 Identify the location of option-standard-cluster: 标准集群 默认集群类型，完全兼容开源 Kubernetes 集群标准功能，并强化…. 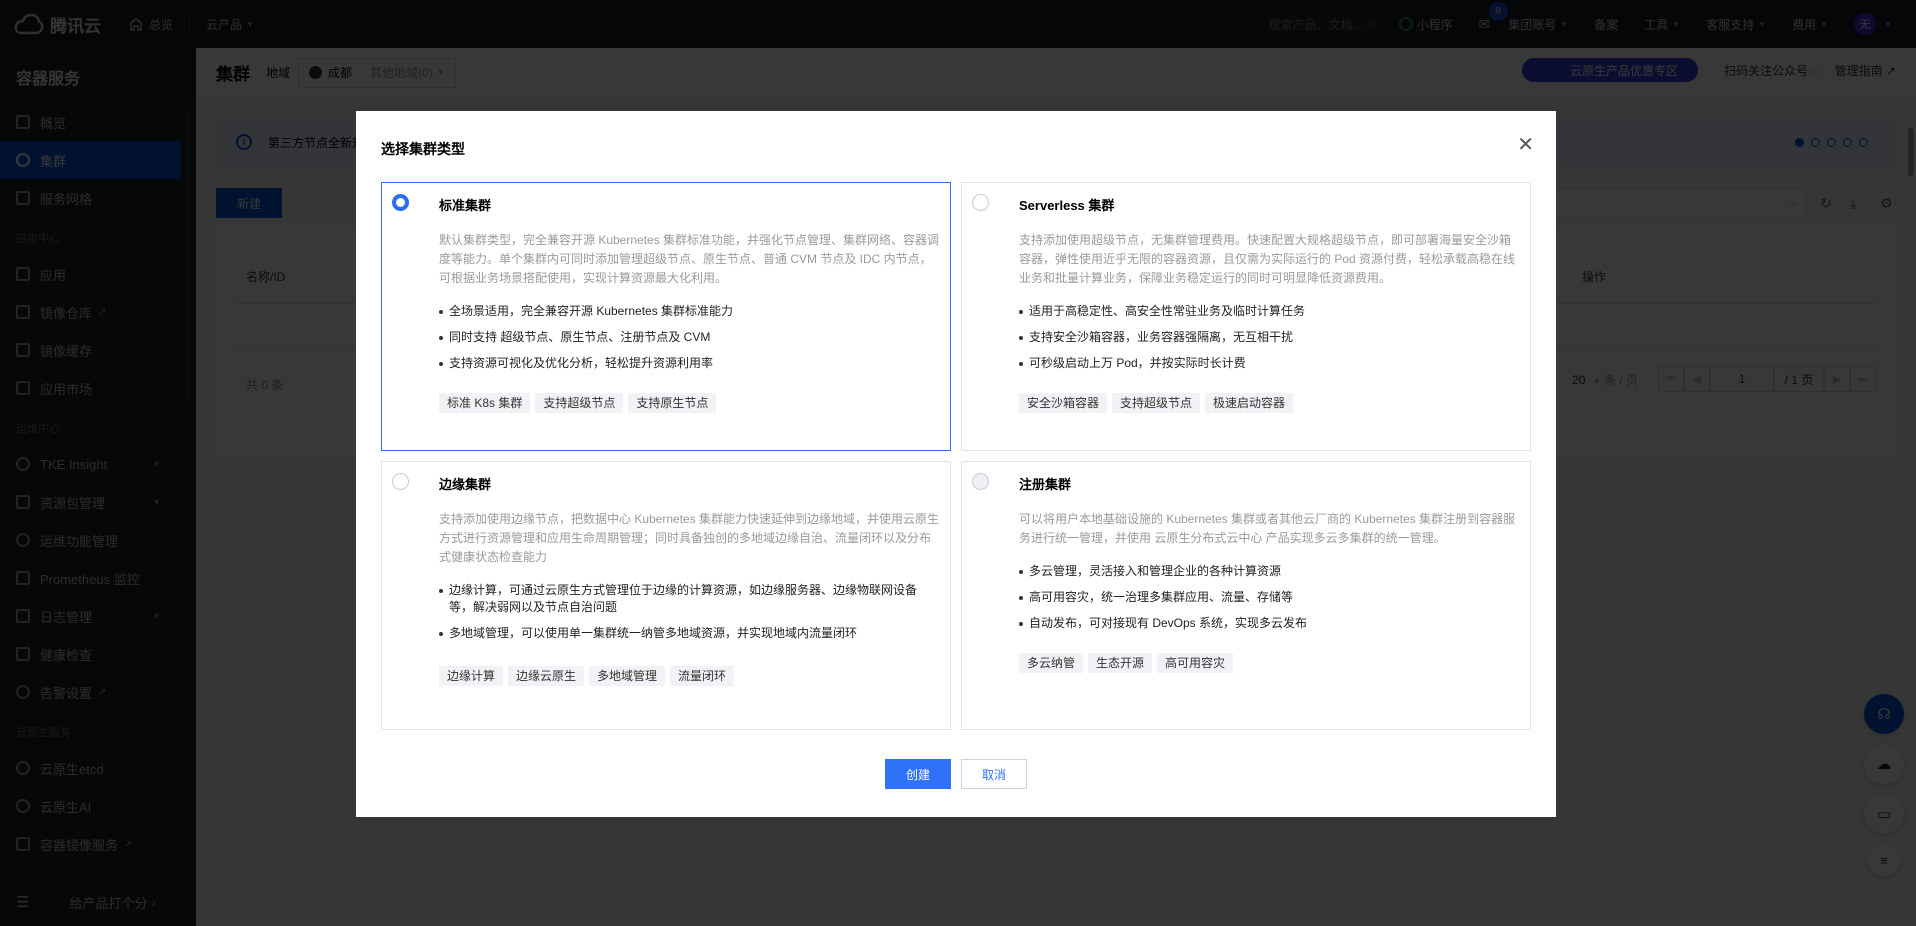
(666, 316).